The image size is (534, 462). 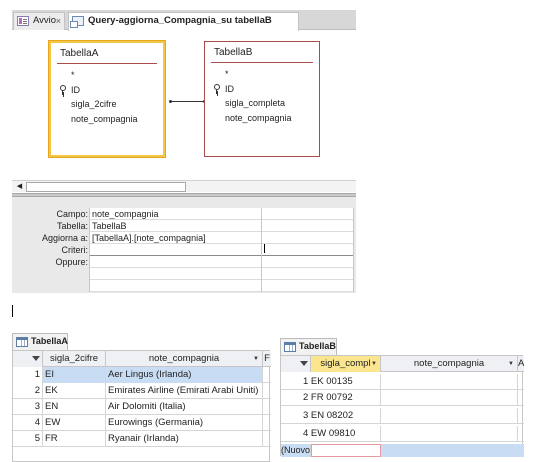 What do you see at coordinates (19, 187) in the screenshot?
I see `scroll-left-icon: ◀` at bounding box center [19, 187].